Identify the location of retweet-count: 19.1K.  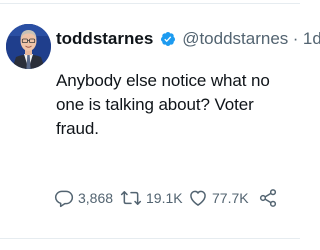
(164, 198).